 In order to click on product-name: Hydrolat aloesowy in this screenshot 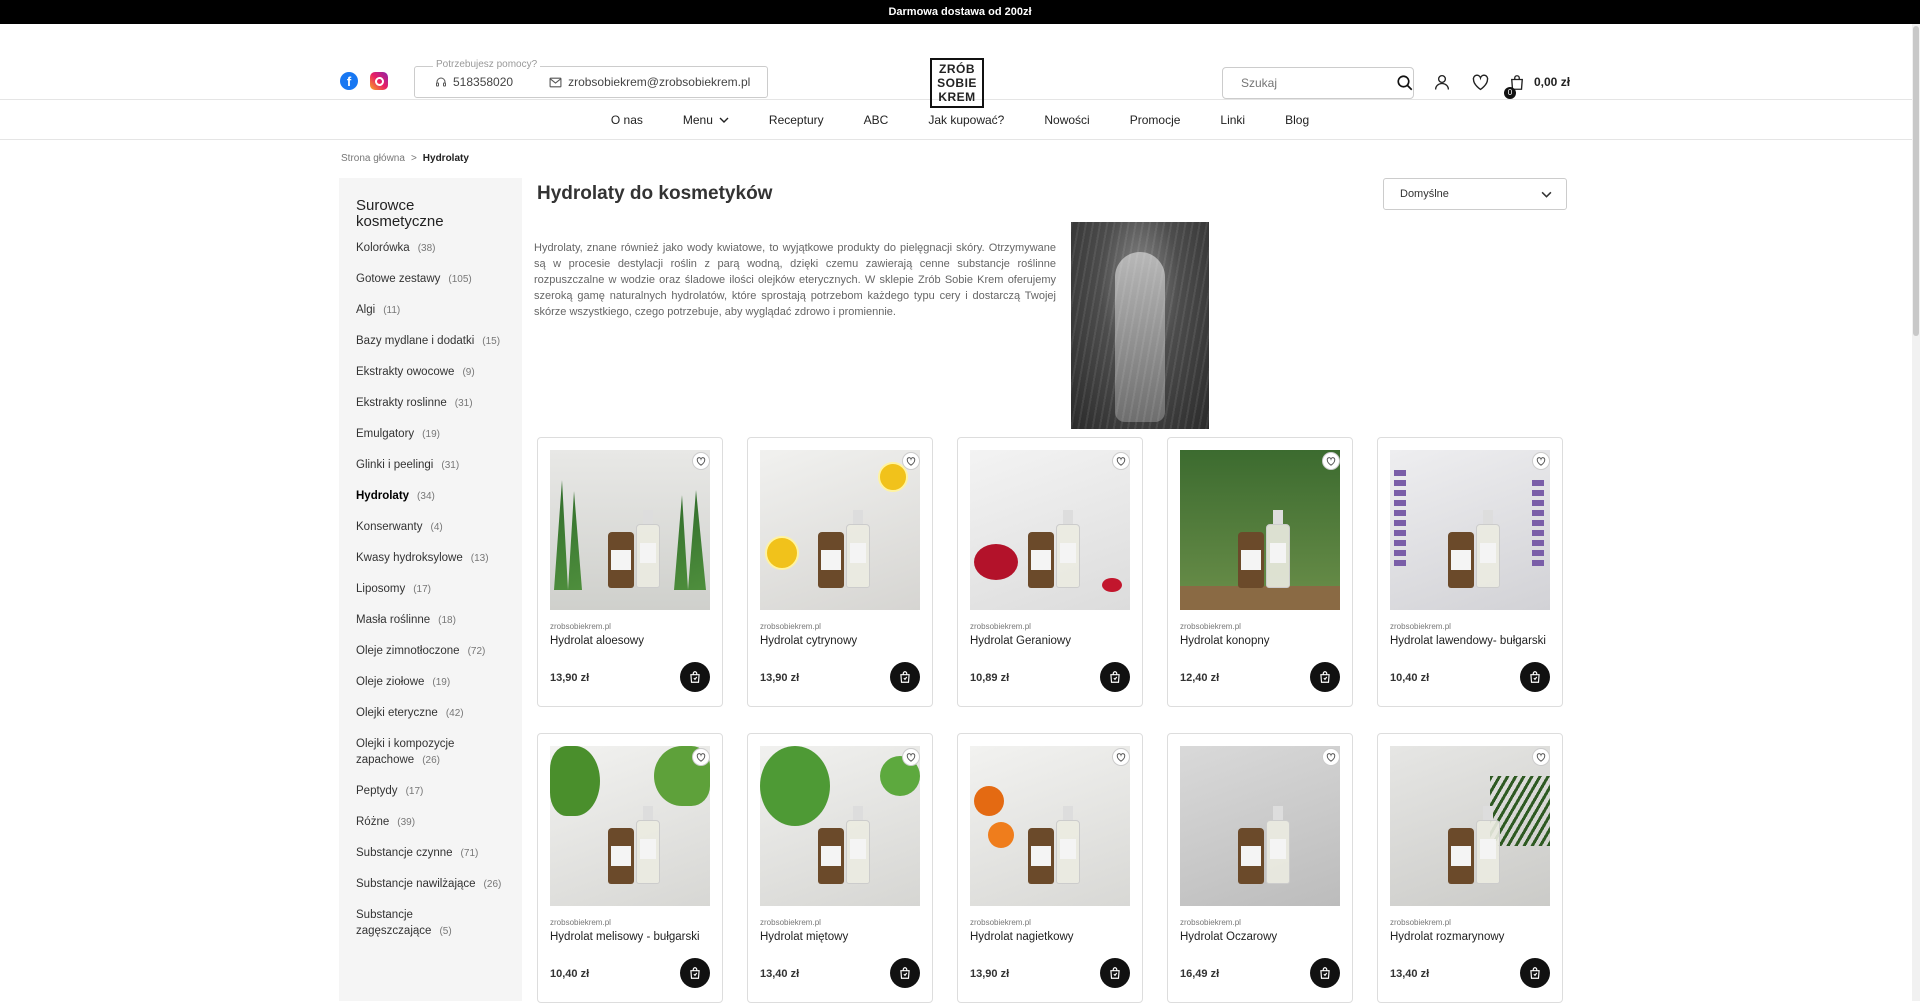, I will do `click(630, 649)`.